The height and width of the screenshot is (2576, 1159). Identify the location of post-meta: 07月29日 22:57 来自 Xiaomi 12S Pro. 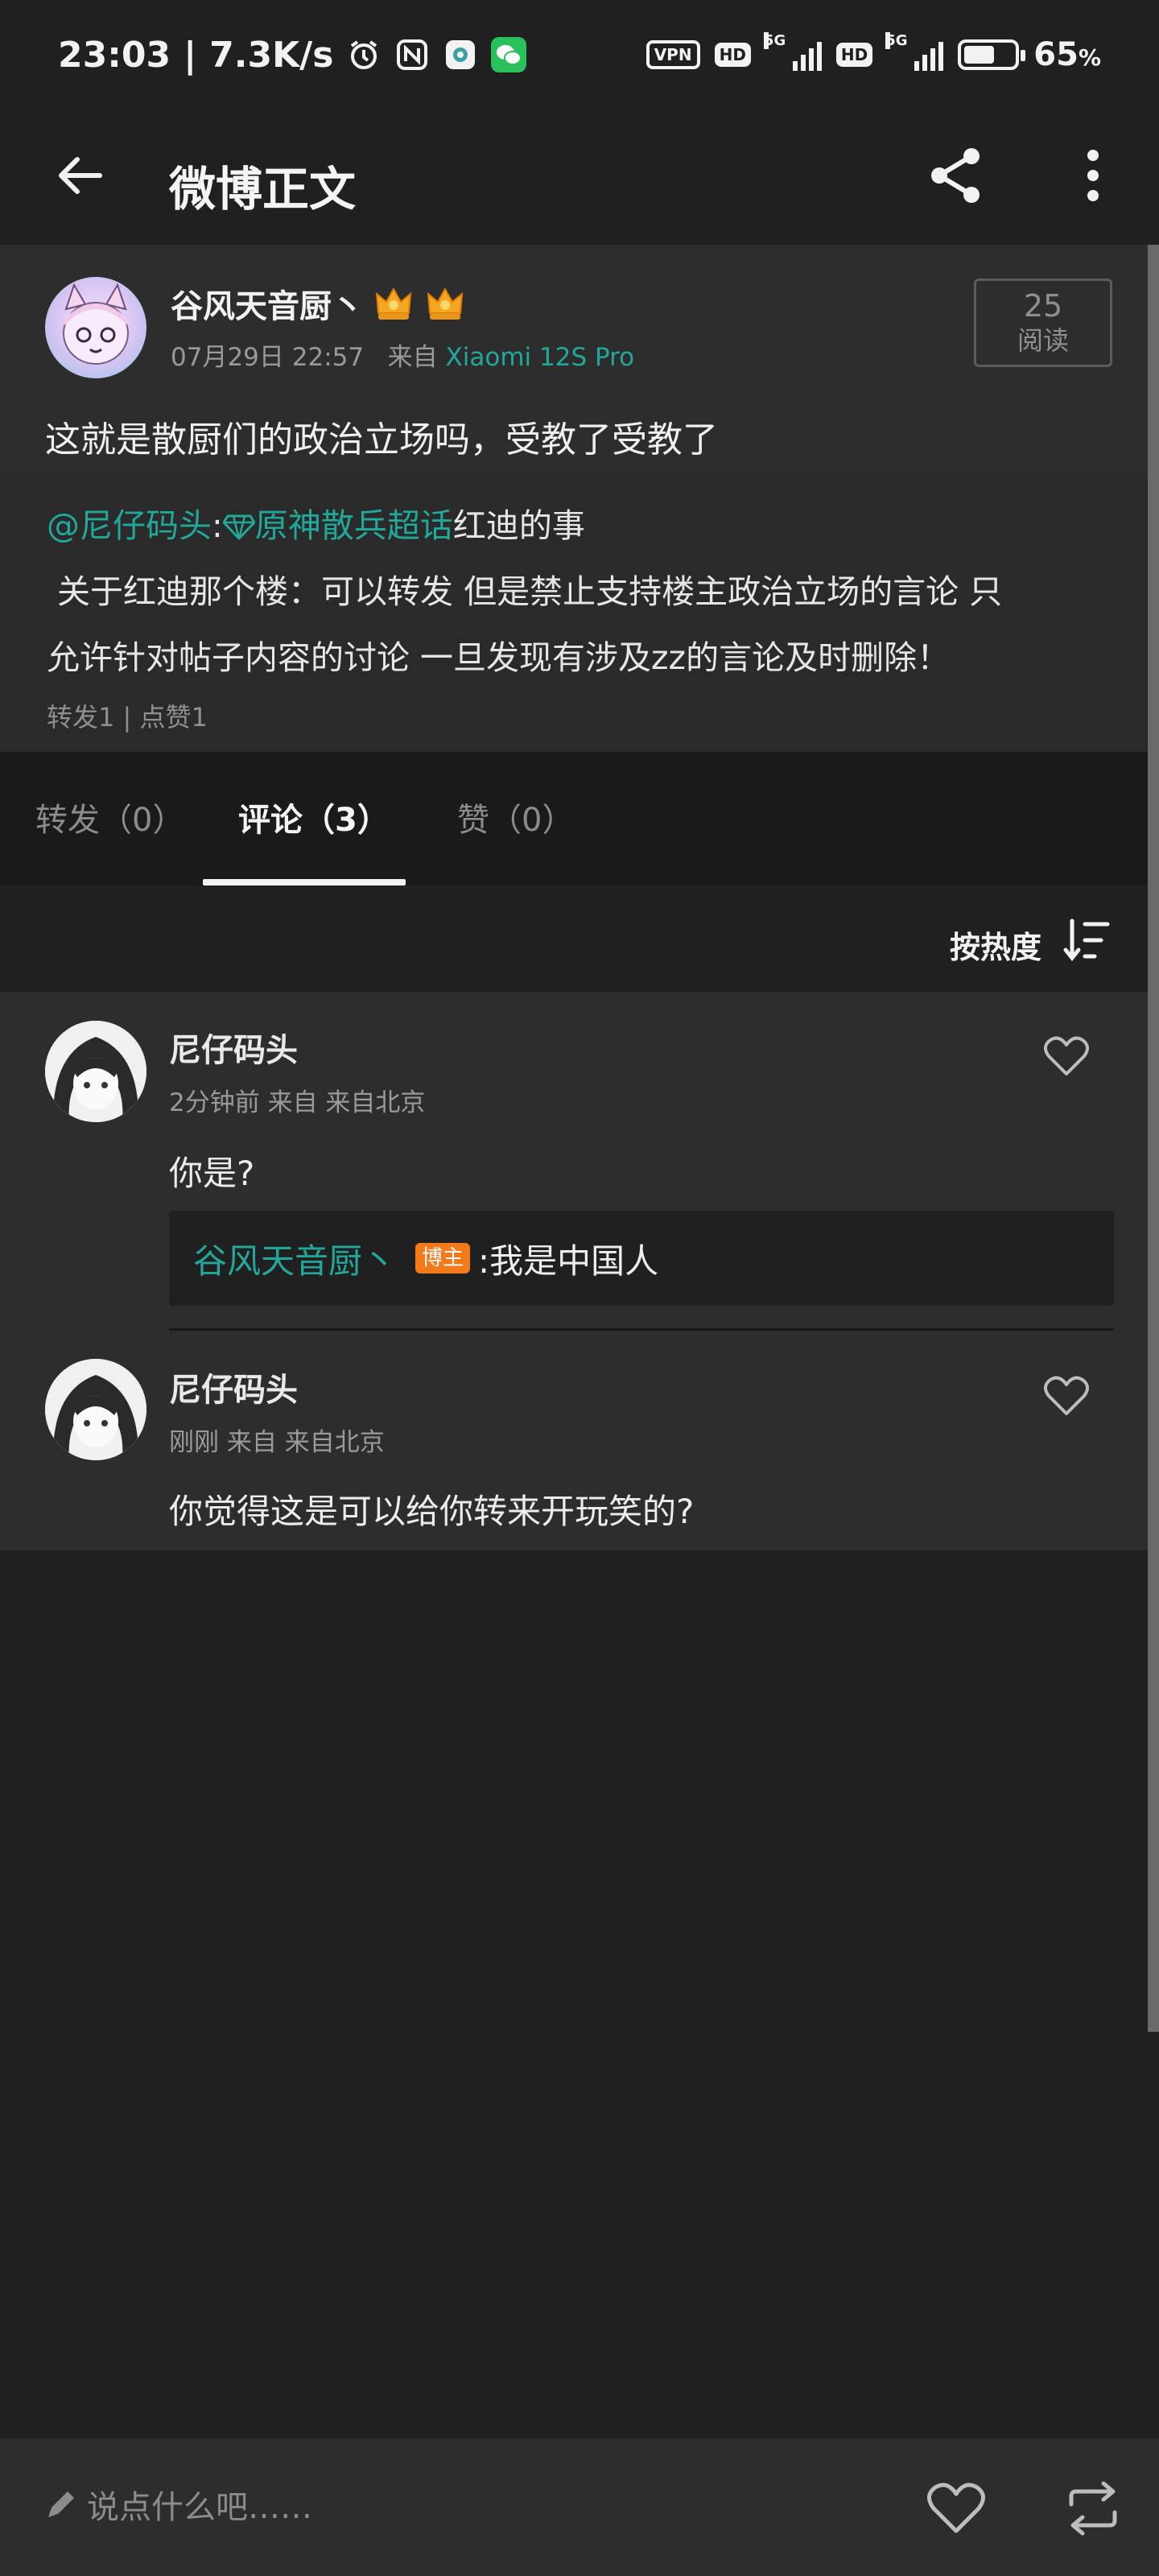
(402, 354).